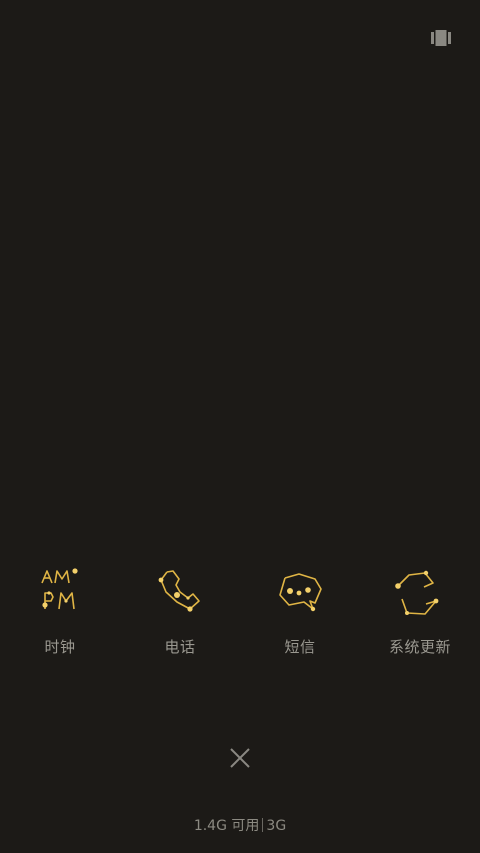 Image resolution: width=480 pixels, height=853 pixels. I want to click on app-messages: 短信, so click(300, 615).